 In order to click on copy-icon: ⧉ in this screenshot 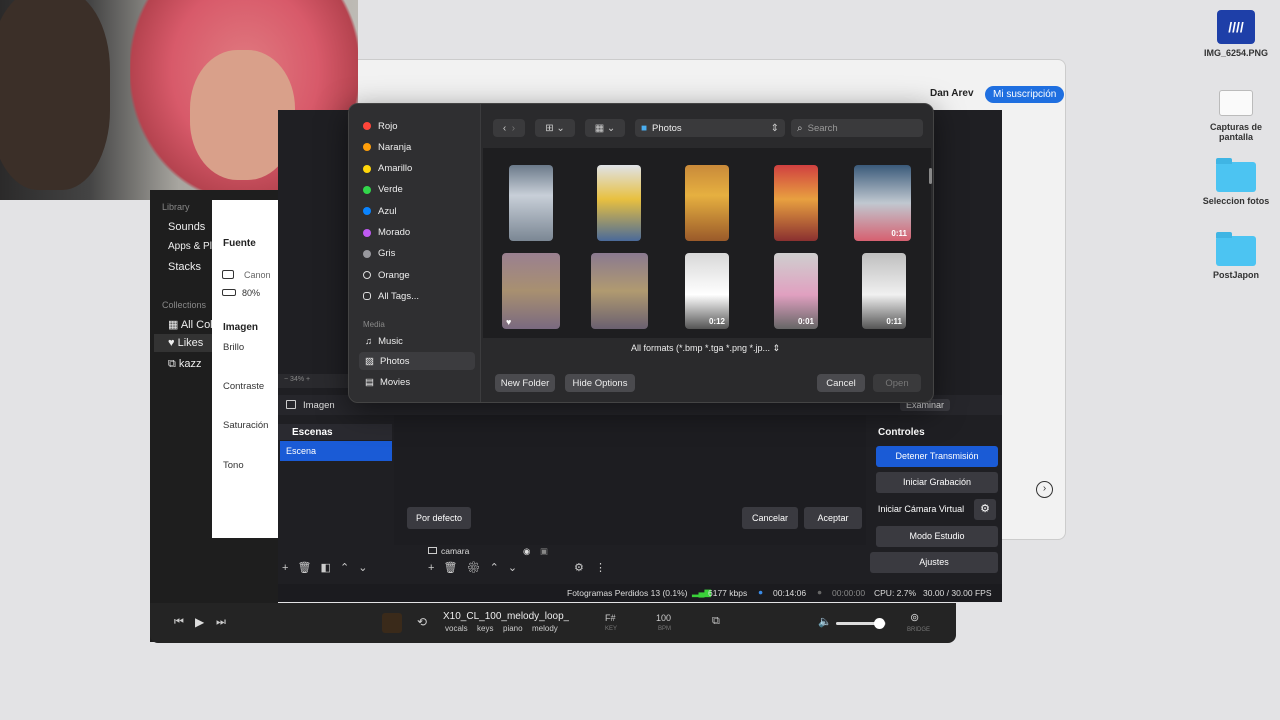, I will do `click(716, 621)`.